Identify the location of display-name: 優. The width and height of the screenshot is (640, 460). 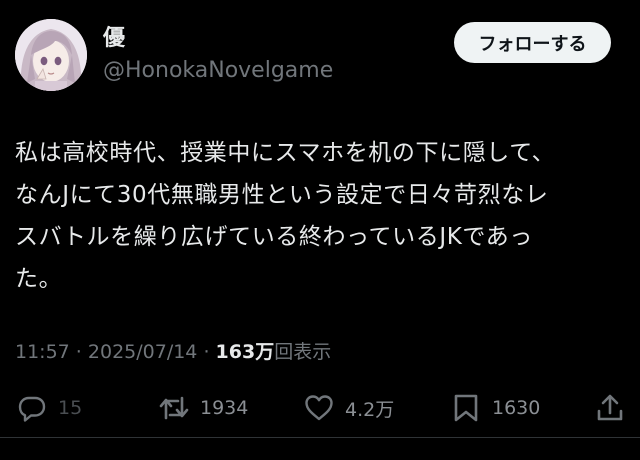
(114, 39).